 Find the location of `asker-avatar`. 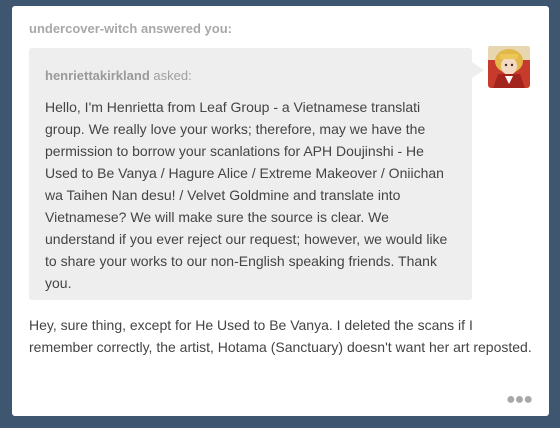

asker-avatar is located at coordinates (509, 67).